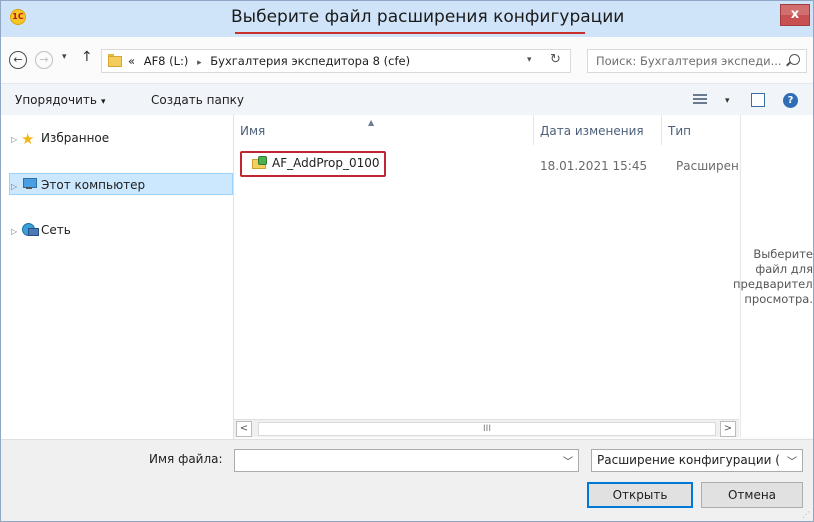 This screenshot has height=522, width=814. I want to click on extension-file-icon, so click(260, 163).